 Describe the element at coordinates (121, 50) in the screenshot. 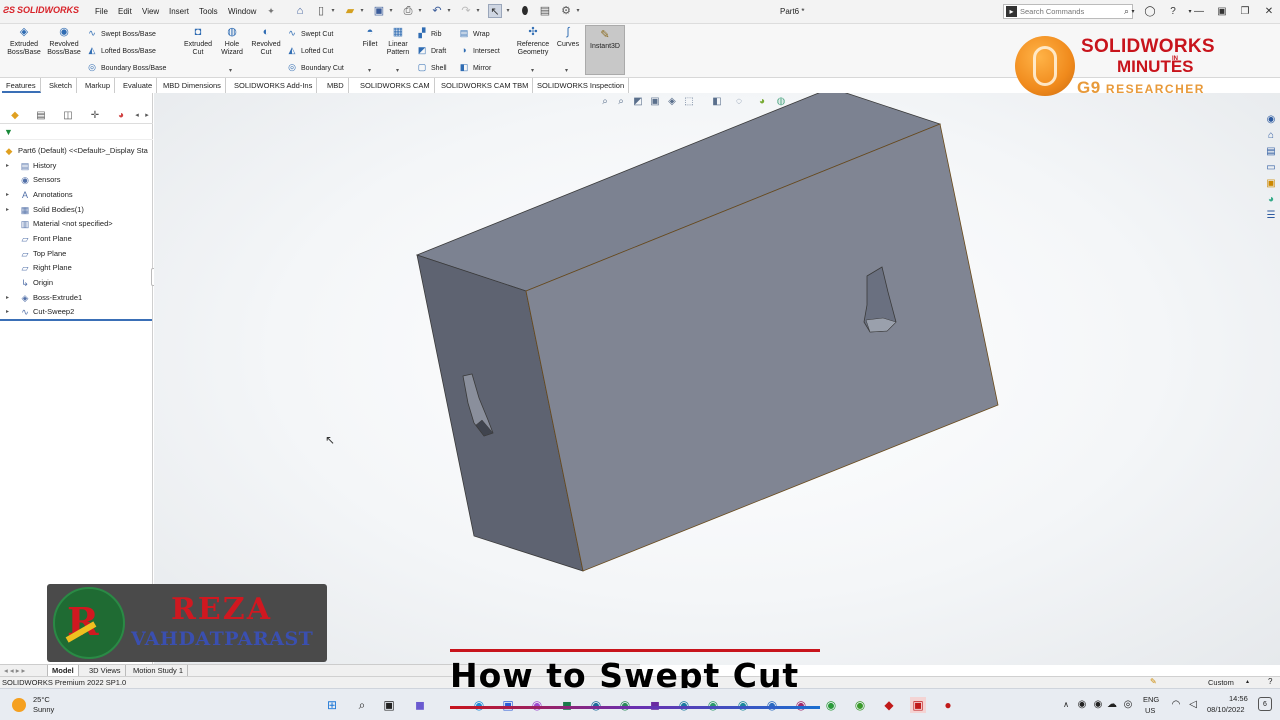

I see `lofted-boss-button: ◭ Lofted Boss/Base` at that location.